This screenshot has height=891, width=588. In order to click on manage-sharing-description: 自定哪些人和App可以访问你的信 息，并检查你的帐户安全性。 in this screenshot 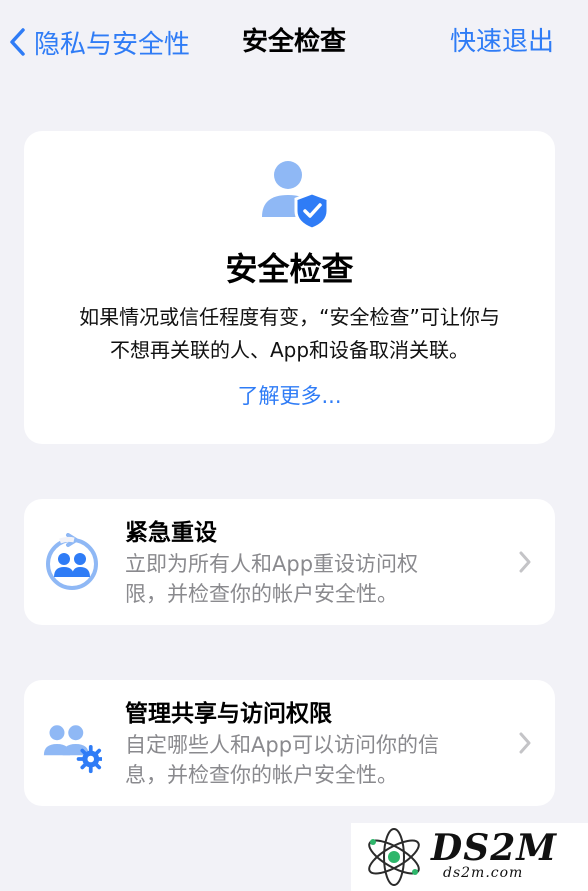, I will do `click(305, 760)`.